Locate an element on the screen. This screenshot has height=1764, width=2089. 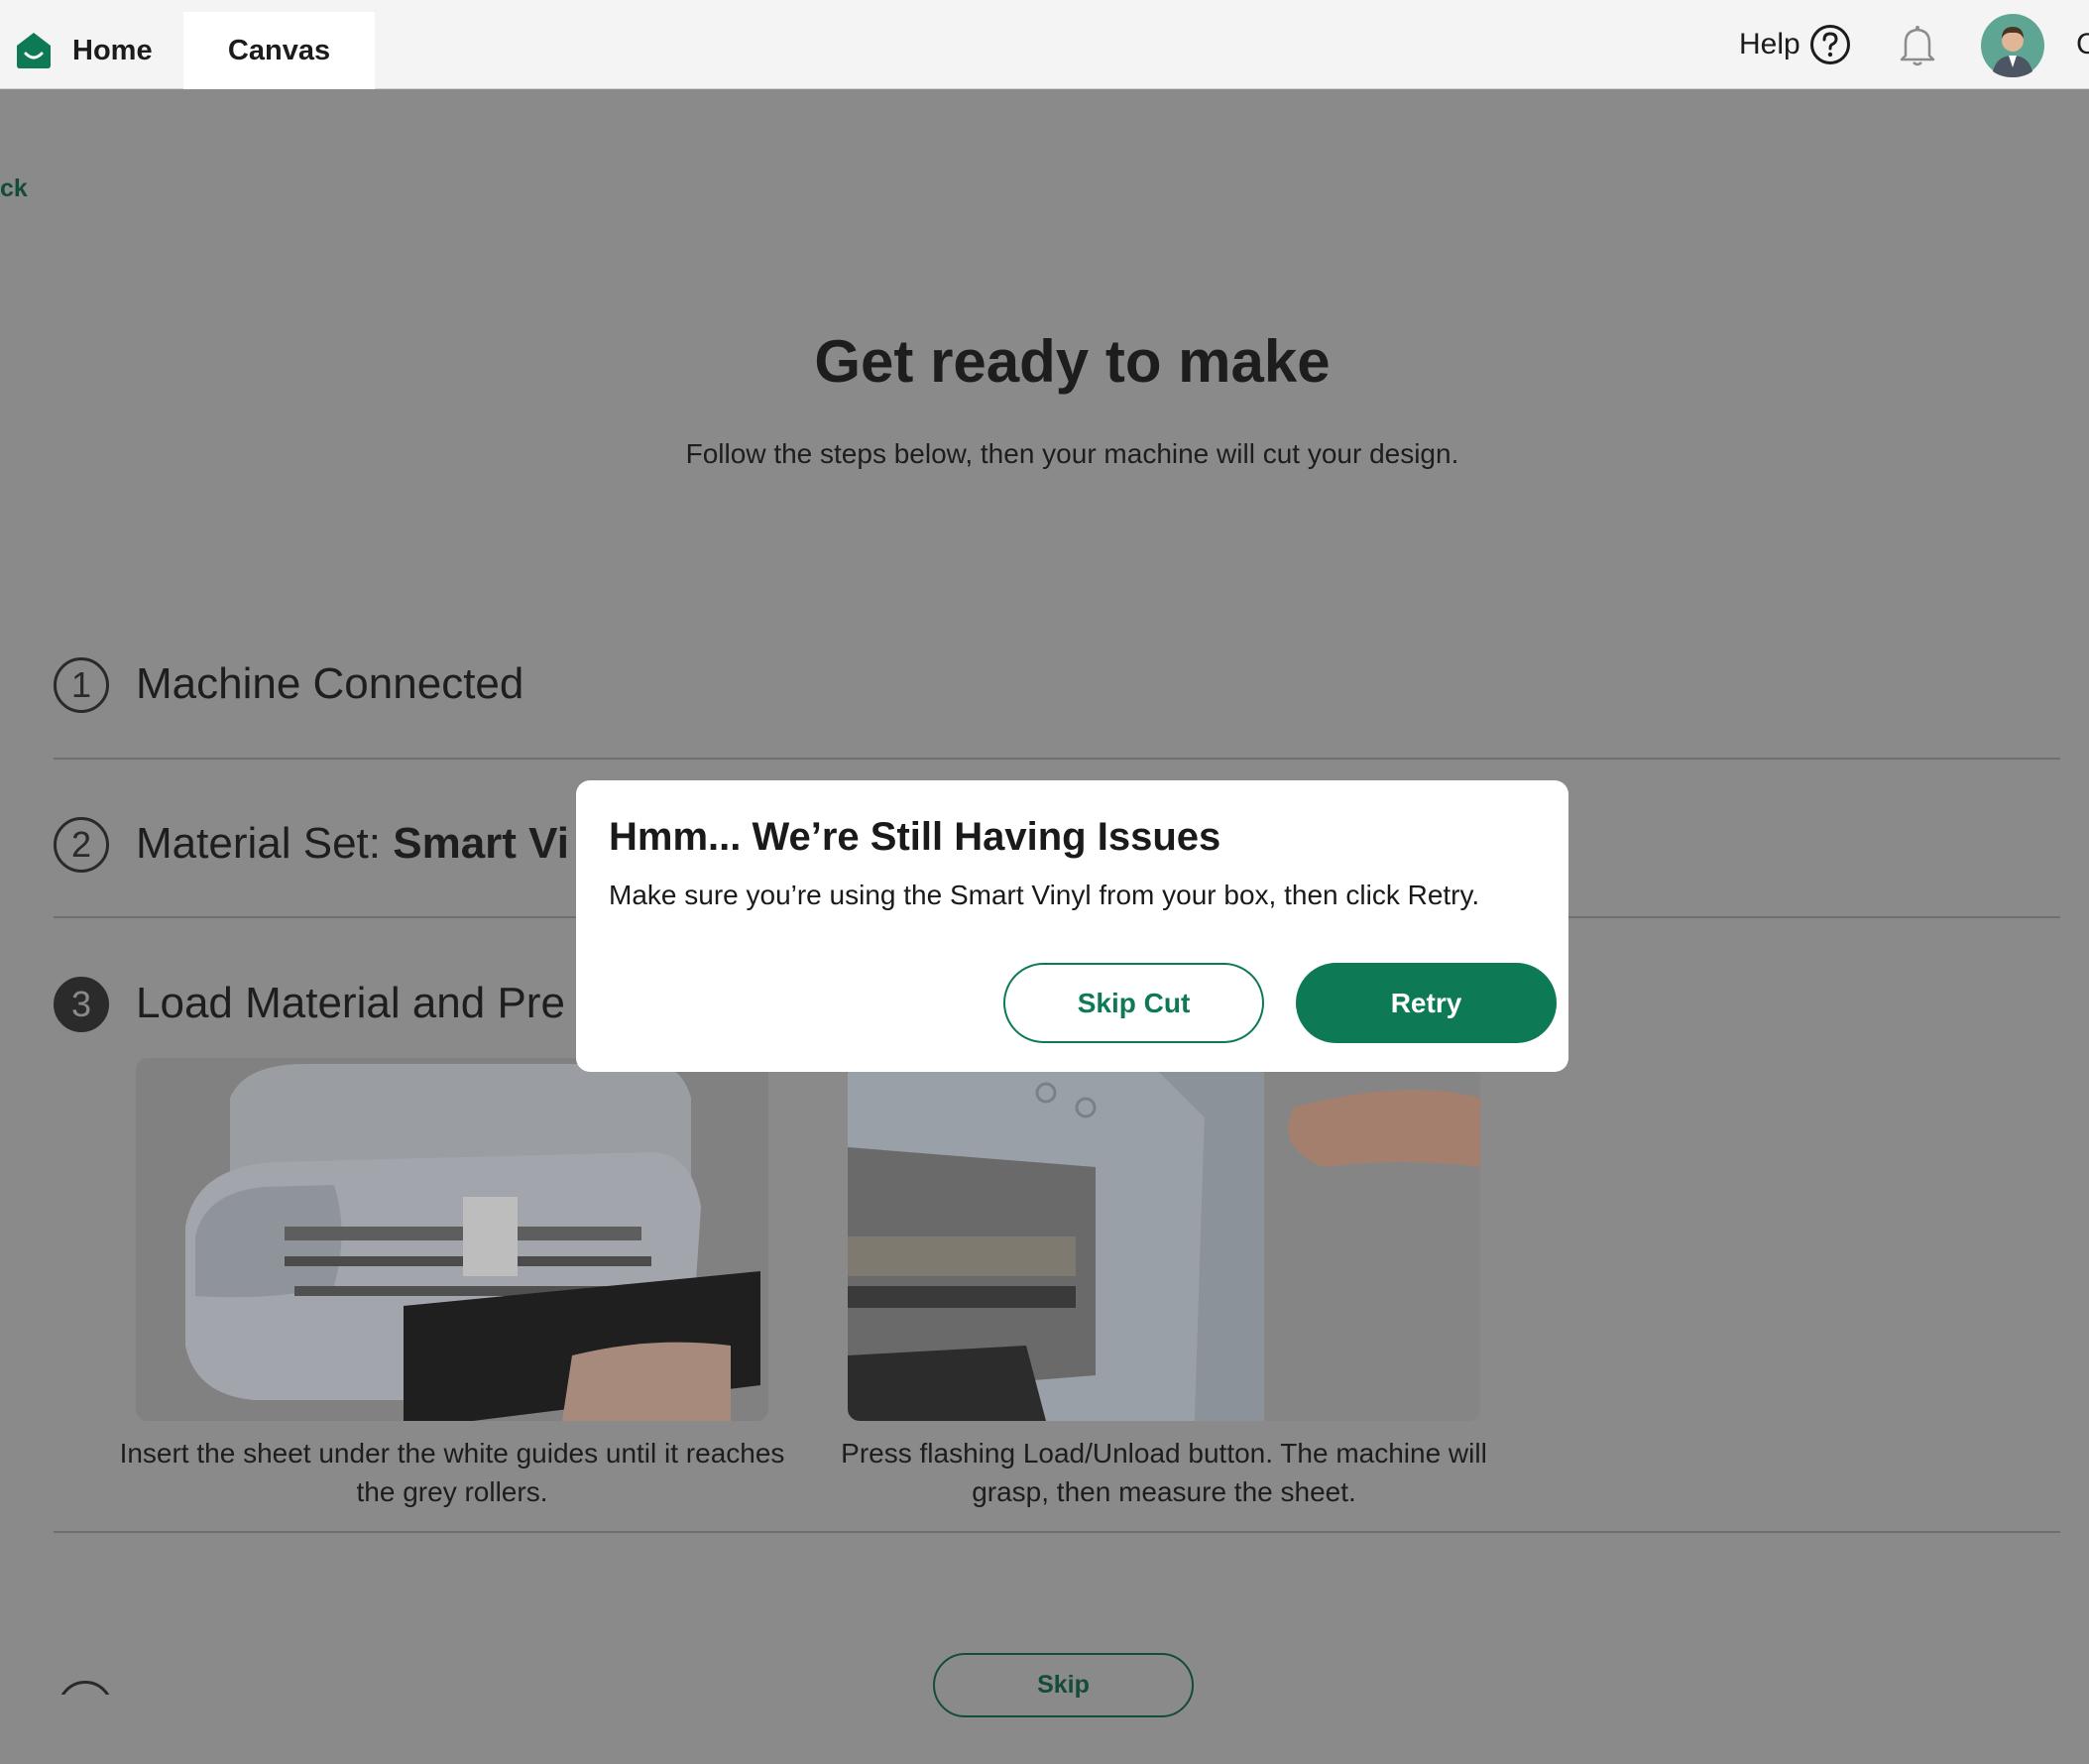
home-logo-icon is located at coordinates (34, 51).